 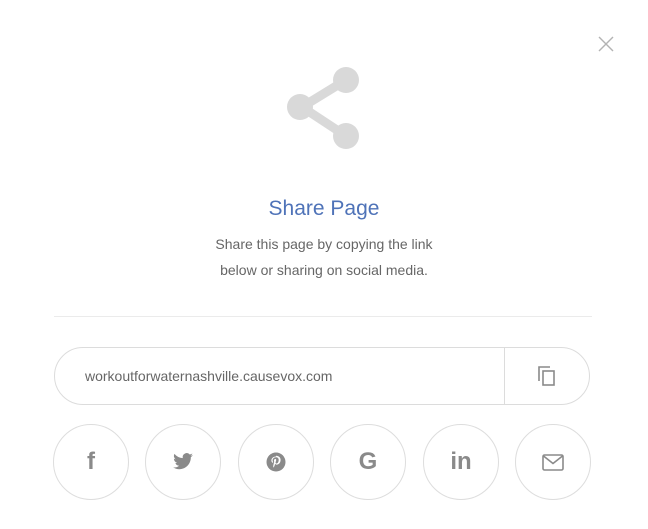 I want to click on copy-icon, so click(x=546, y=376).